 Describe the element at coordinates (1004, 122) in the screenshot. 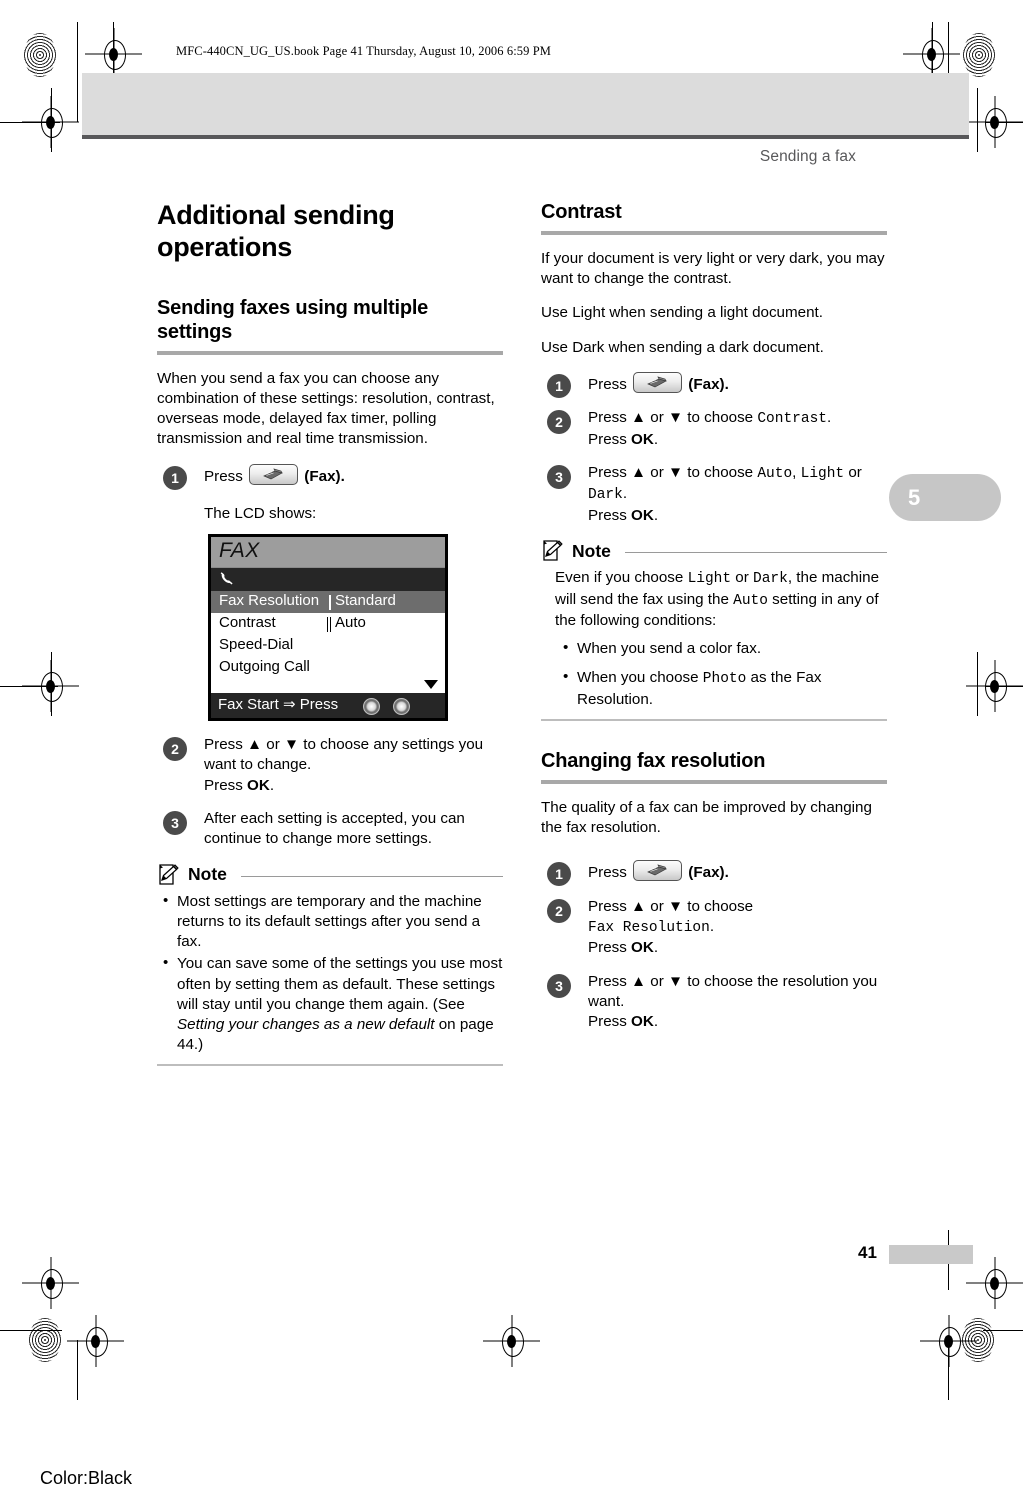

I see `crop-line-right-h` at that location.